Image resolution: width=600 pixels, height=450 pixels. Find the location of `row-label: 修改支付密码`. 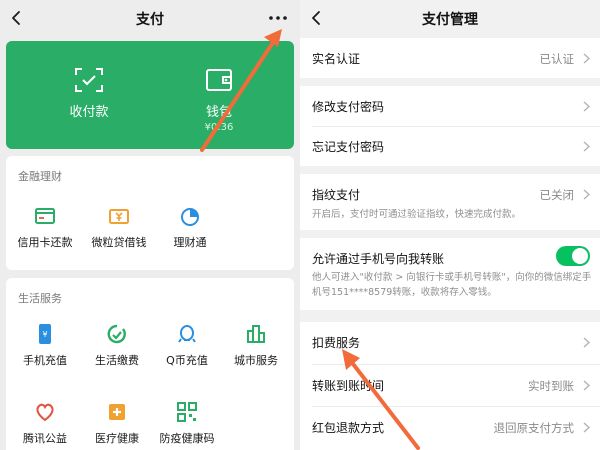

row-label: 修改支付密码 is located at coordinates (348, 107).